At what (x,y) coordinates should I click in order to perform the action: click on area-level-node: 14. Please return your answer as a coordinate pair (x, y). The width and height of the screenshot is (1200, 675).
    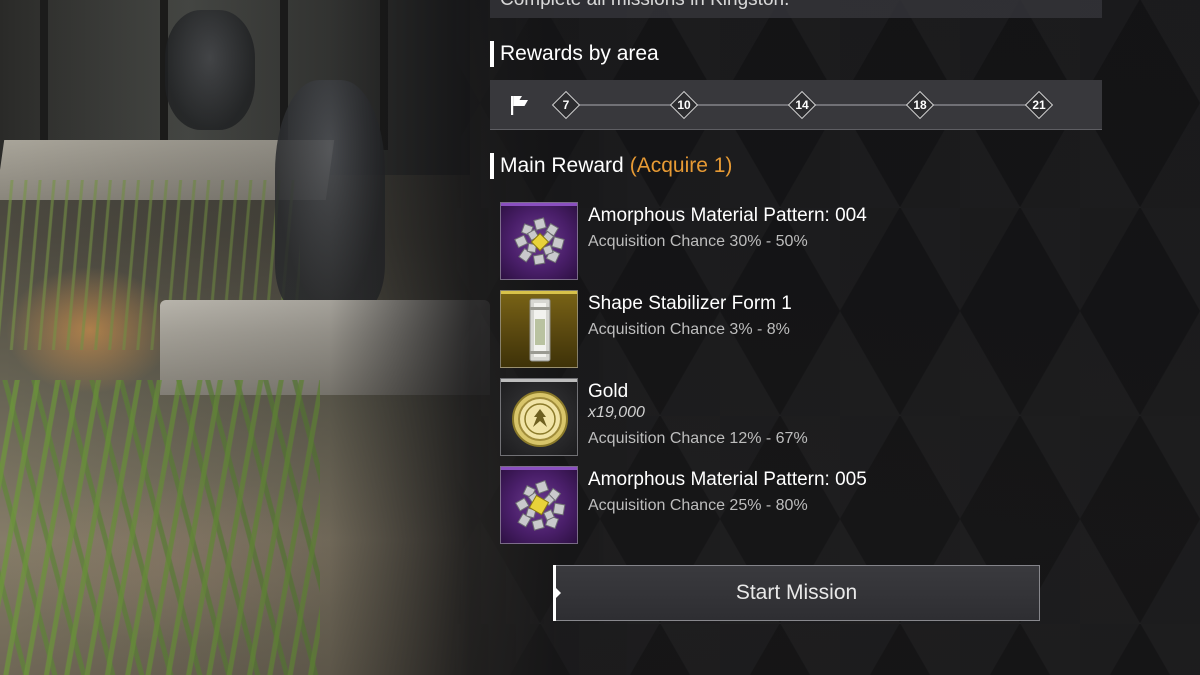
    Looking at the image, I should click on (802, 105).